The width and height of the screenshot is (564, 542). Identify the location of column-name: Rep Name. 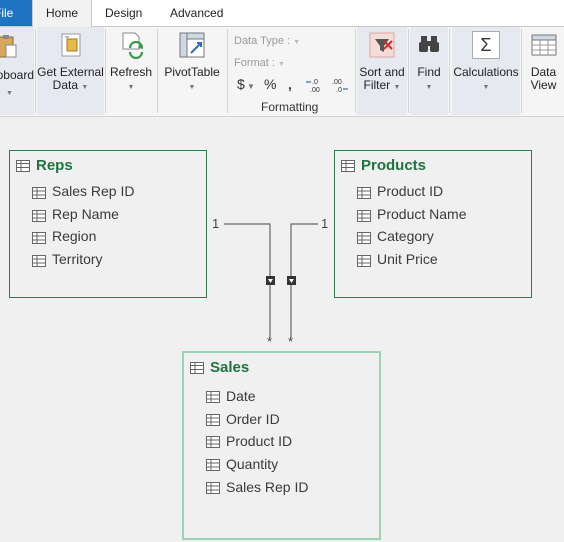
(85, 214).